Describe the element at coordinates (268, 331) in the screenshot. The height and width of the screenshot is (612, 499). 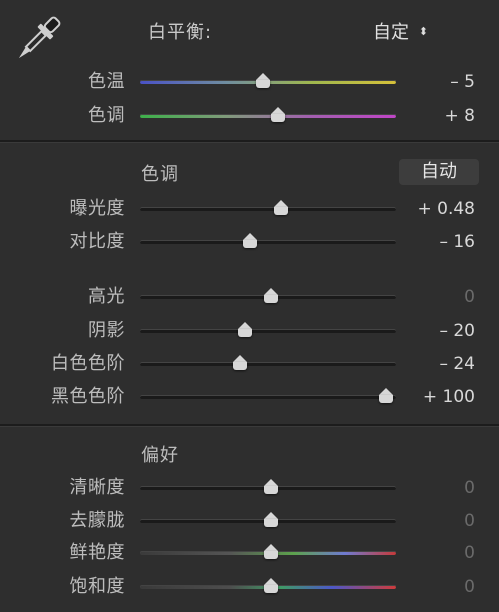
I see `slider-track-shadows` at that location.